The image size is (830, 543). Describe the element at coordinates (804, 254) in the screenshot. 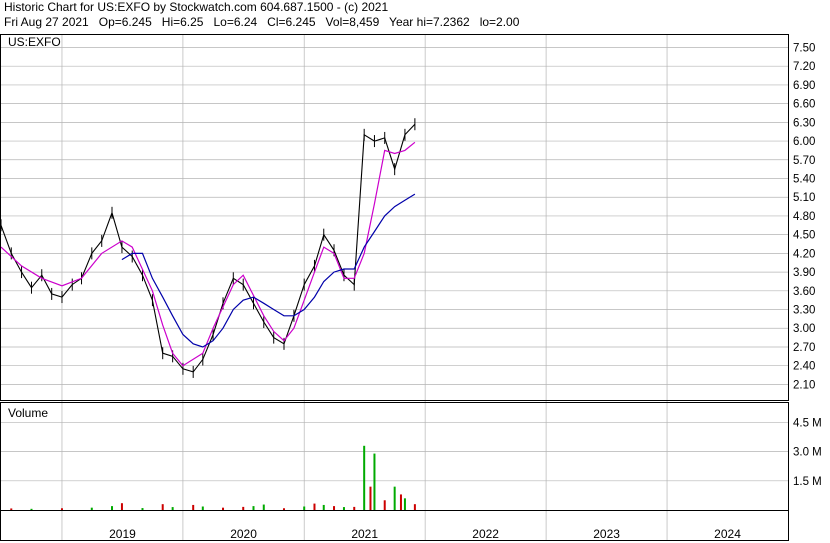

I see `price-y-tick-label: 4.20` at that location.